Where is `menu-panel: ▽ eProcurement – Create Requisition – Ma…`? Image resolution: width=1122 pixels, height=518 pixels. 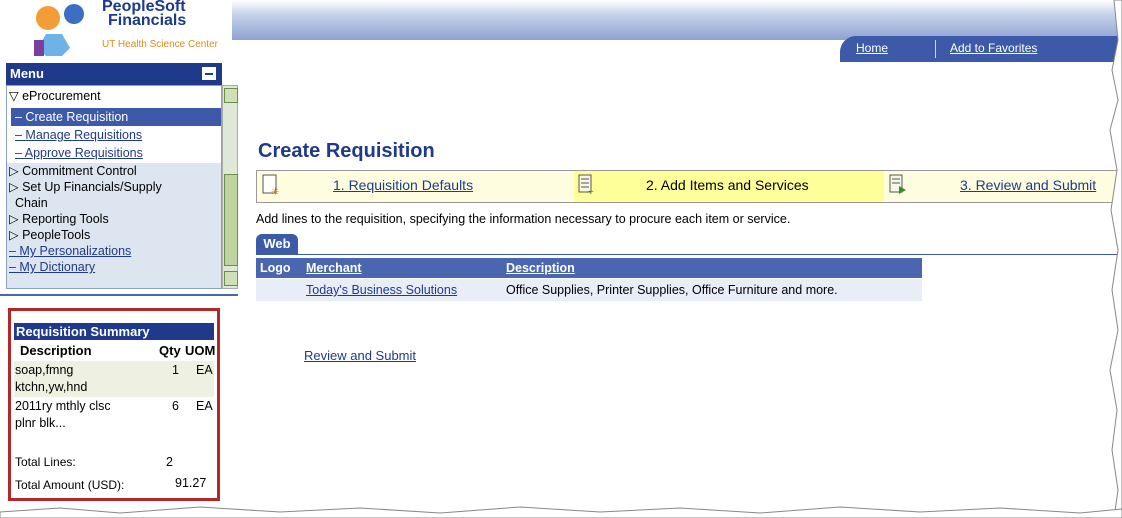
menu-panel: ▽ eProcurement – Create Requisition – Ma… is located at coordinates (114, 187).